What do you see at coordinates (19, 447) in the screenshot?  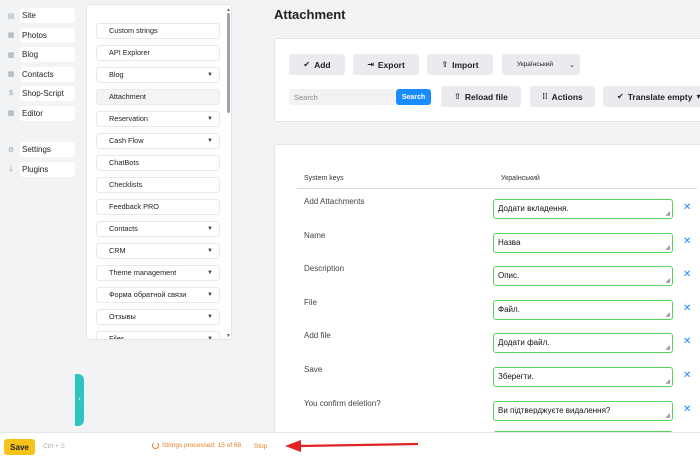 I see `save-button: Save` at bounding box center [19, 447].